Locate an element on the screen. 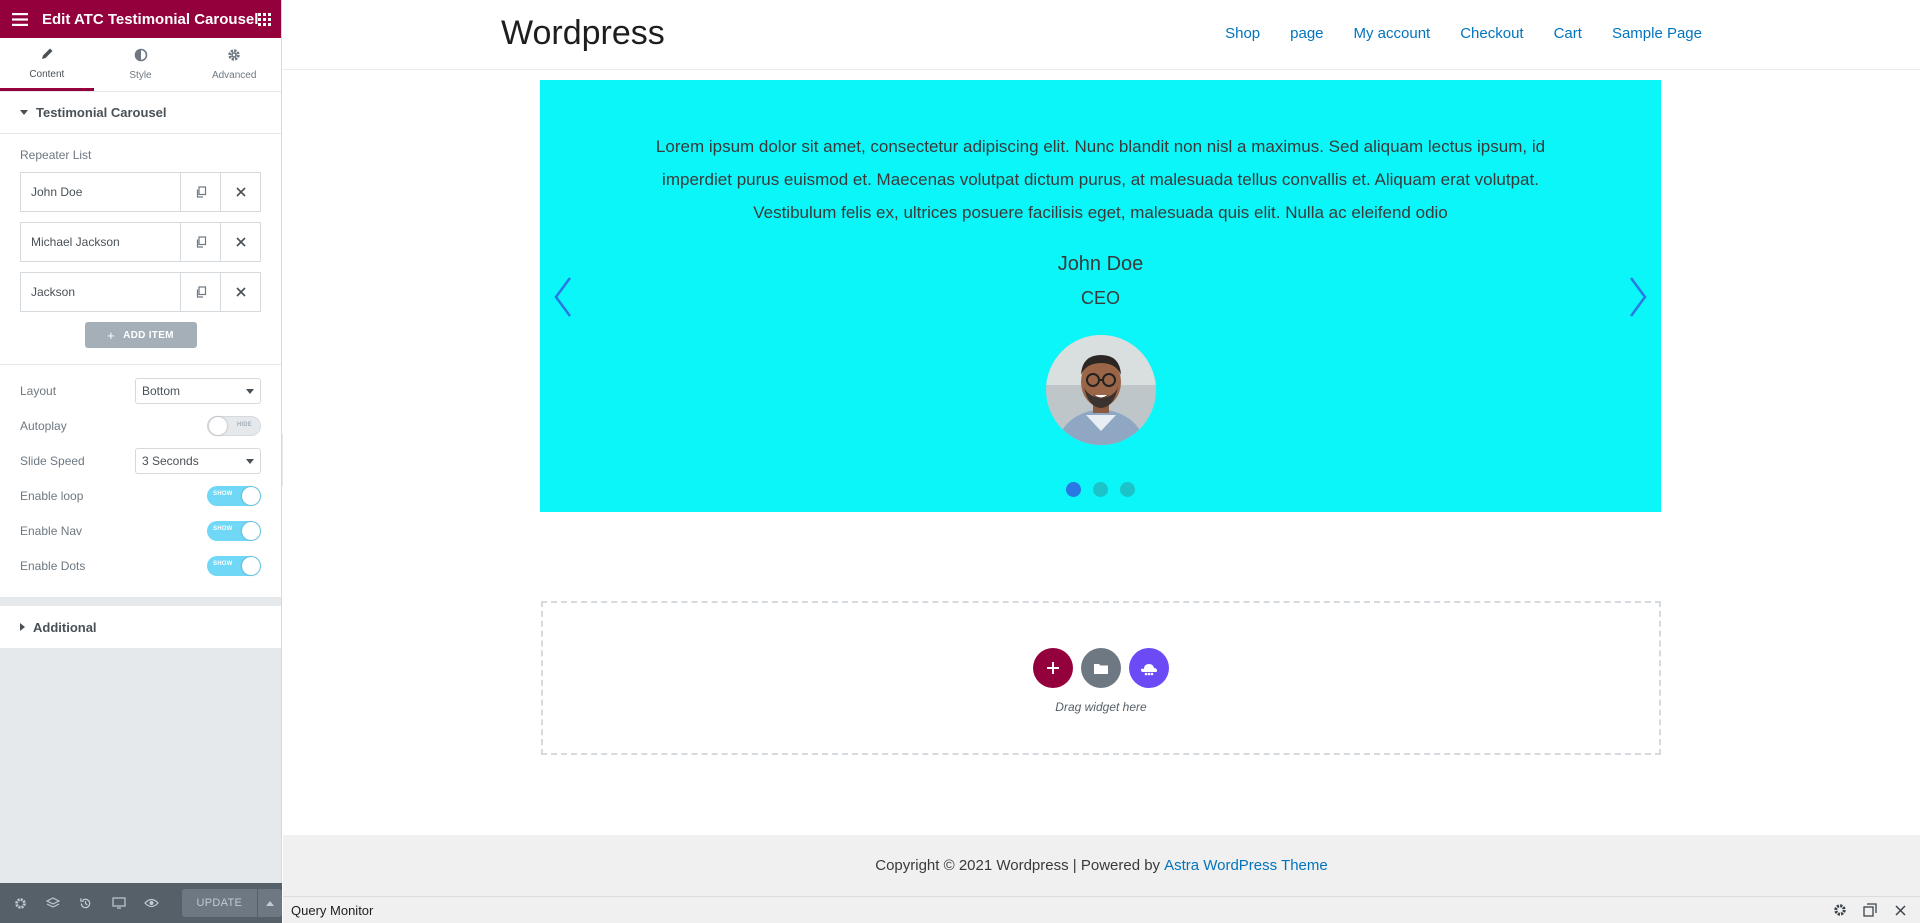  tab-content: Content is located at coordinates (47, 64).